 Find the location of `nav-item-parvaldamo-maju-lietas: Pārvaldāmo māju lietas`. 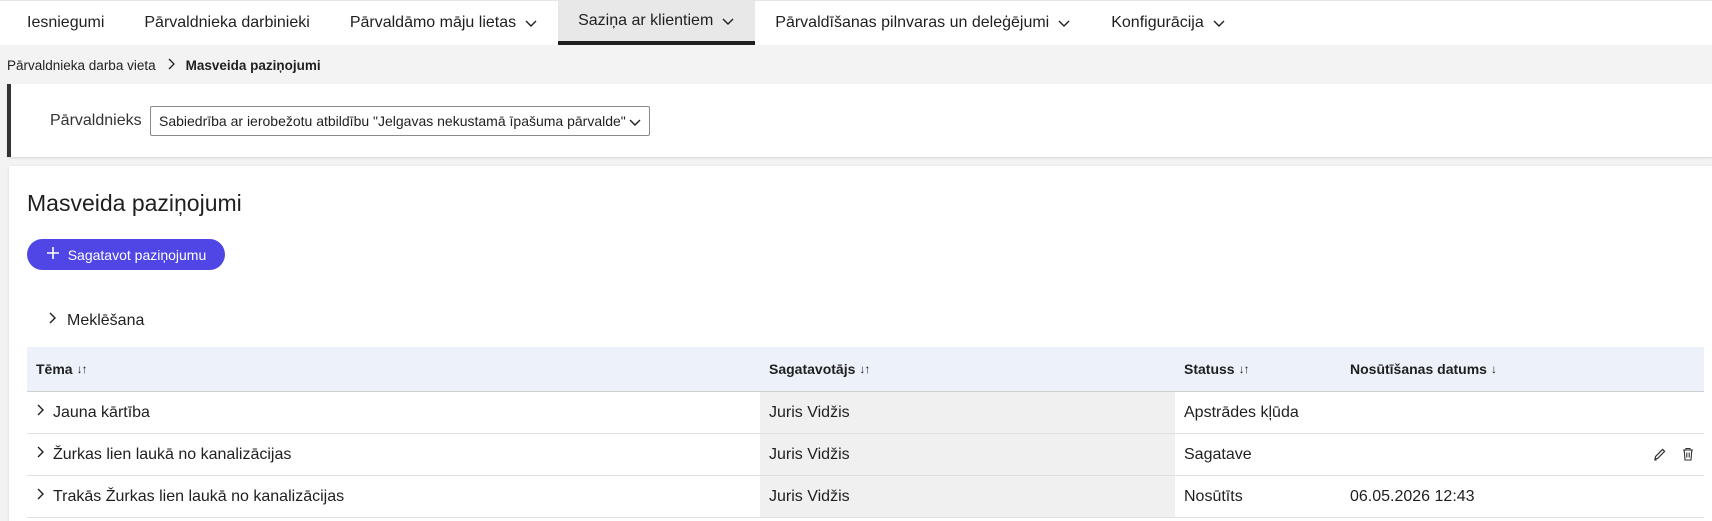

nav-item-parvaldamo-maju-lietas: Pārvaldāmo māju lietas is located at coordinates (444, 23).